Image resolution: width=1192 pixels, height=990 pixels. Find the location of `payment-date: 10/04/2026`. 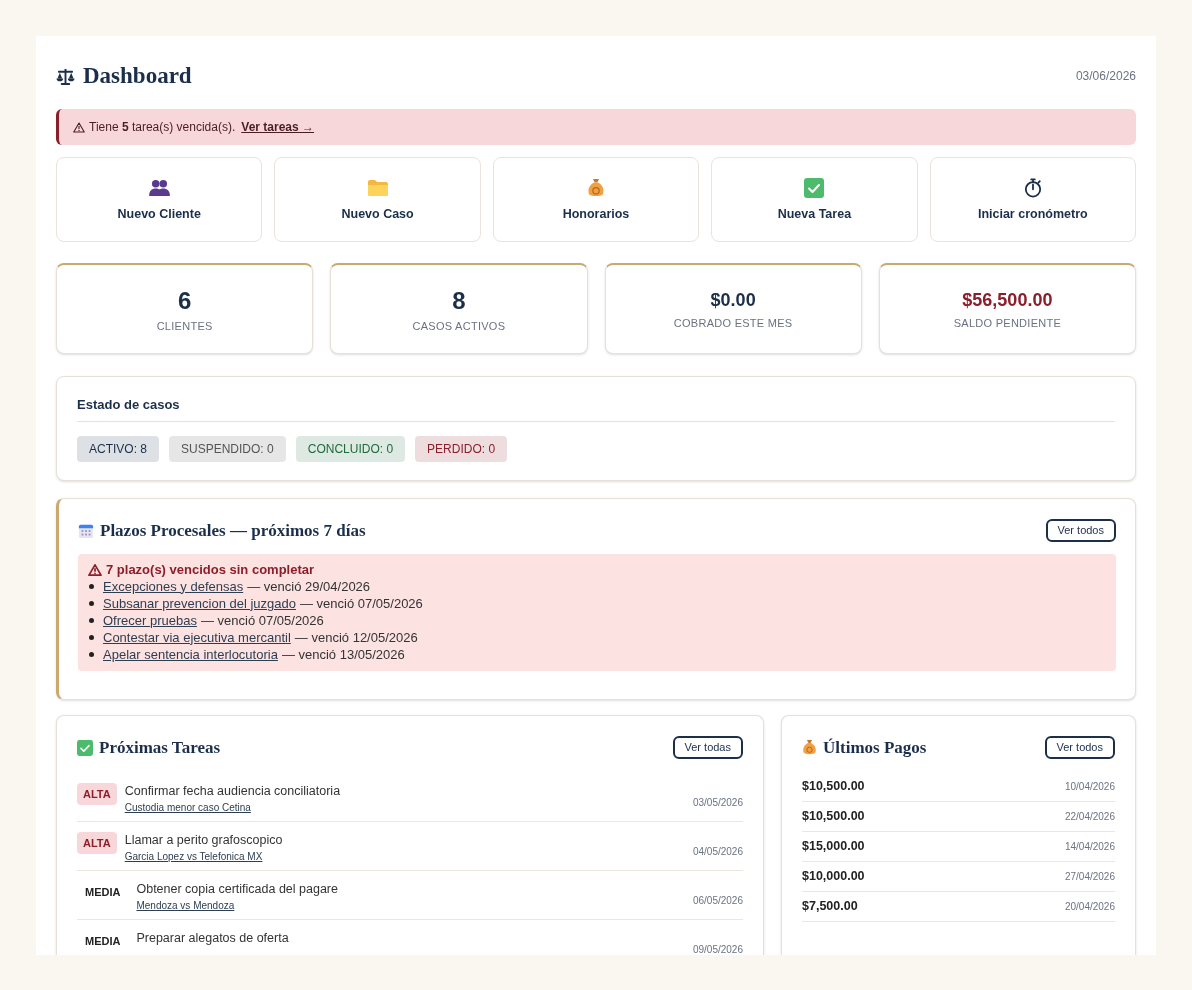

payment-date: 10/04/2026 is located at coordinates (1089, 787).